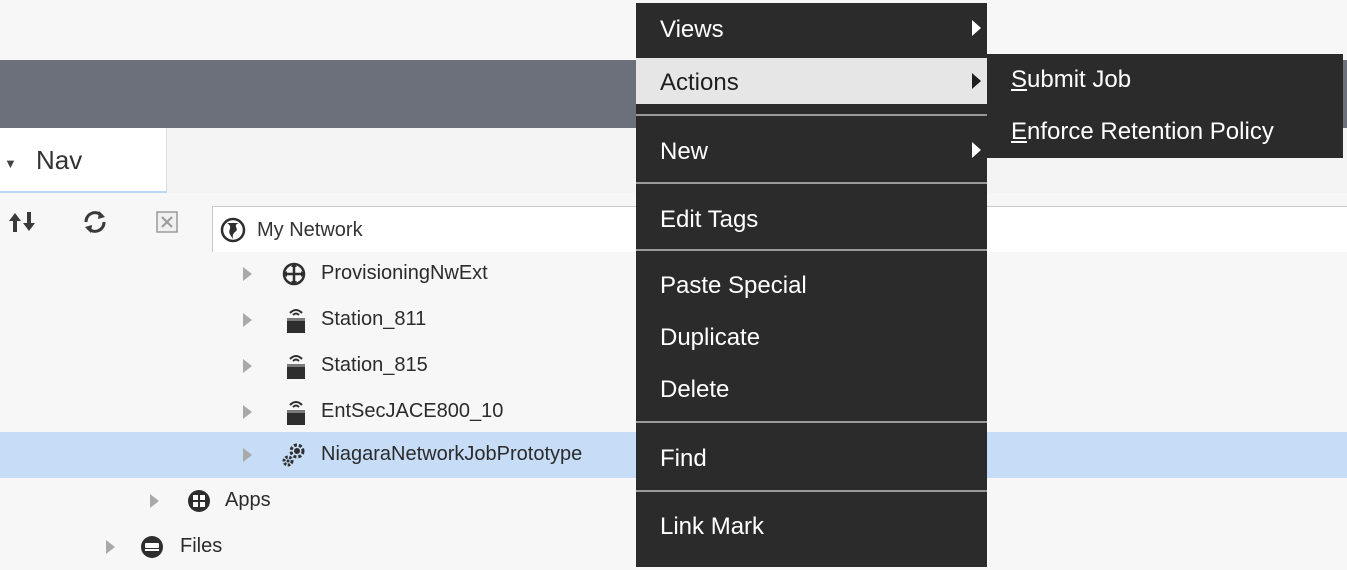 The width and height of the screenshot is (1347, 570). Describe the element at coordinates (811, 457) in the screenshot. I see `menu-item-find: Find` at that location.